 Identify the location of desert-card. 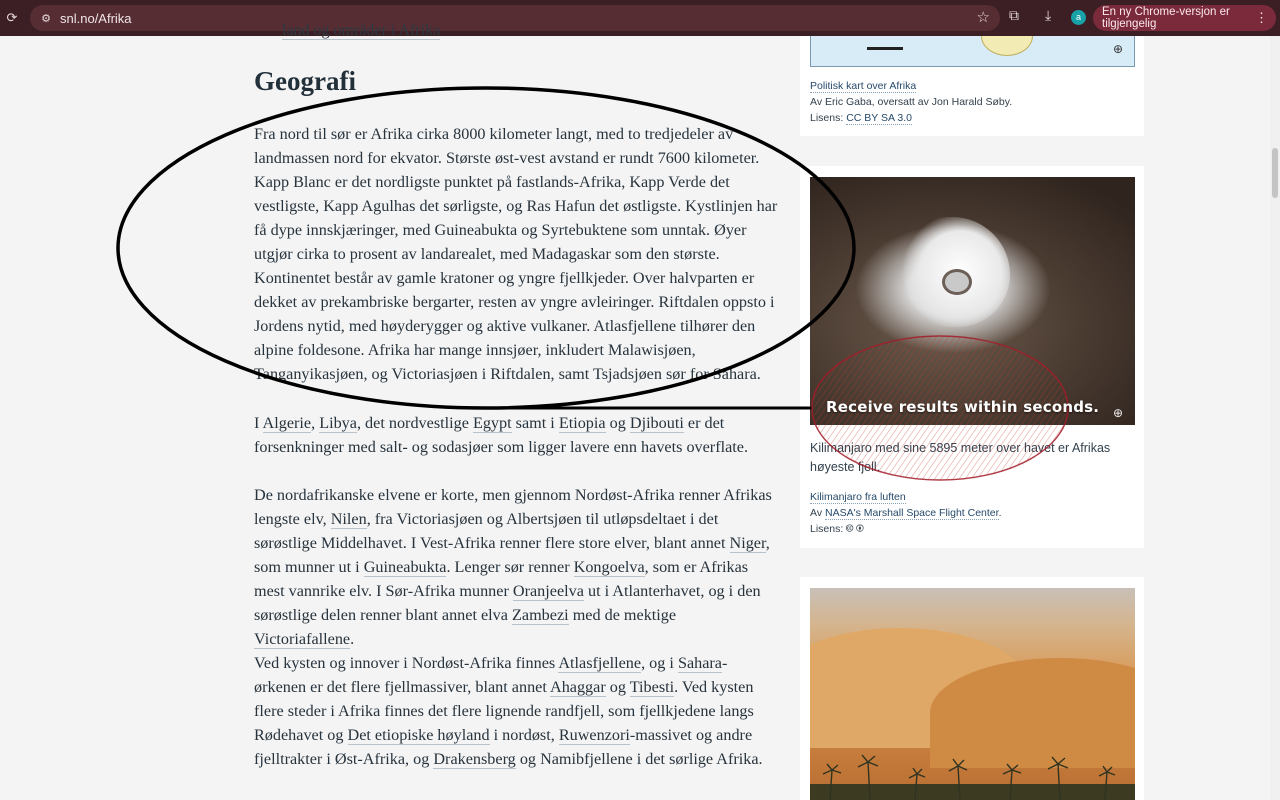
(972, 688).